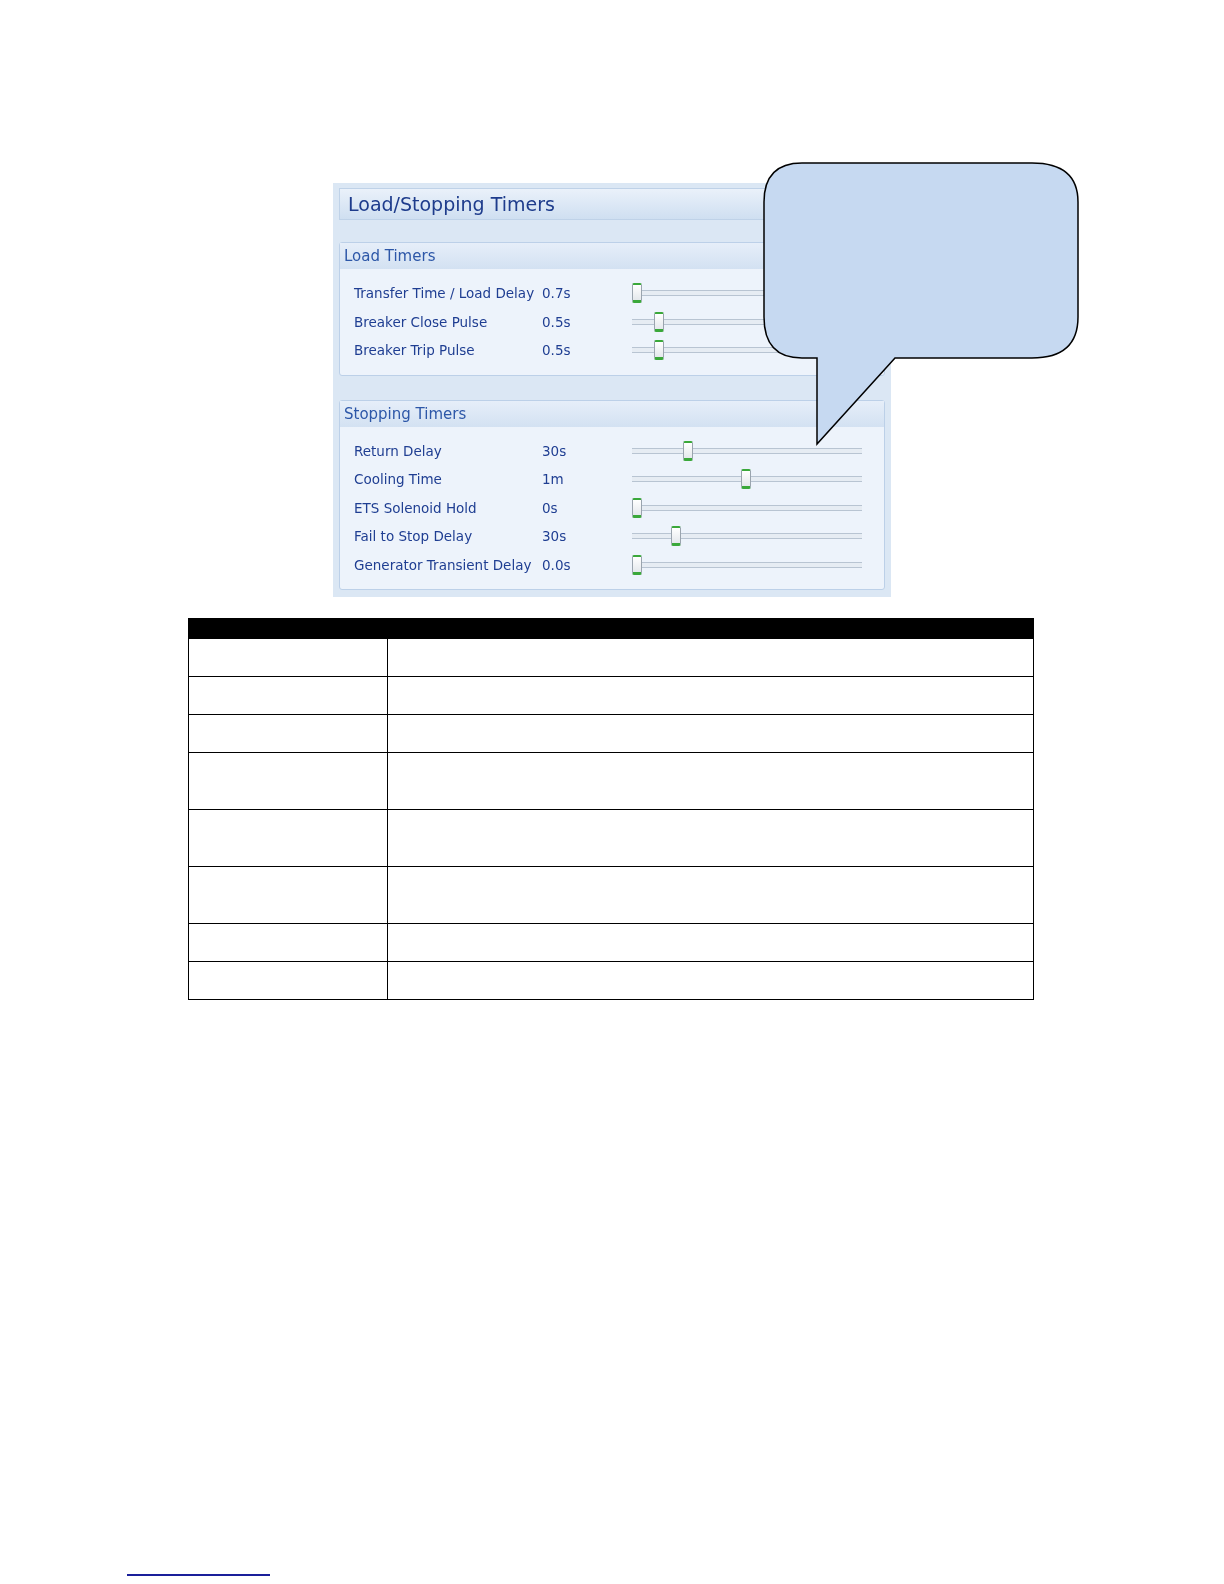 Image resolution: width=1224 pixels, height=1584 pixels. I want to click on setting-label: Transfer Time / Load Delay, so click(445, 293).